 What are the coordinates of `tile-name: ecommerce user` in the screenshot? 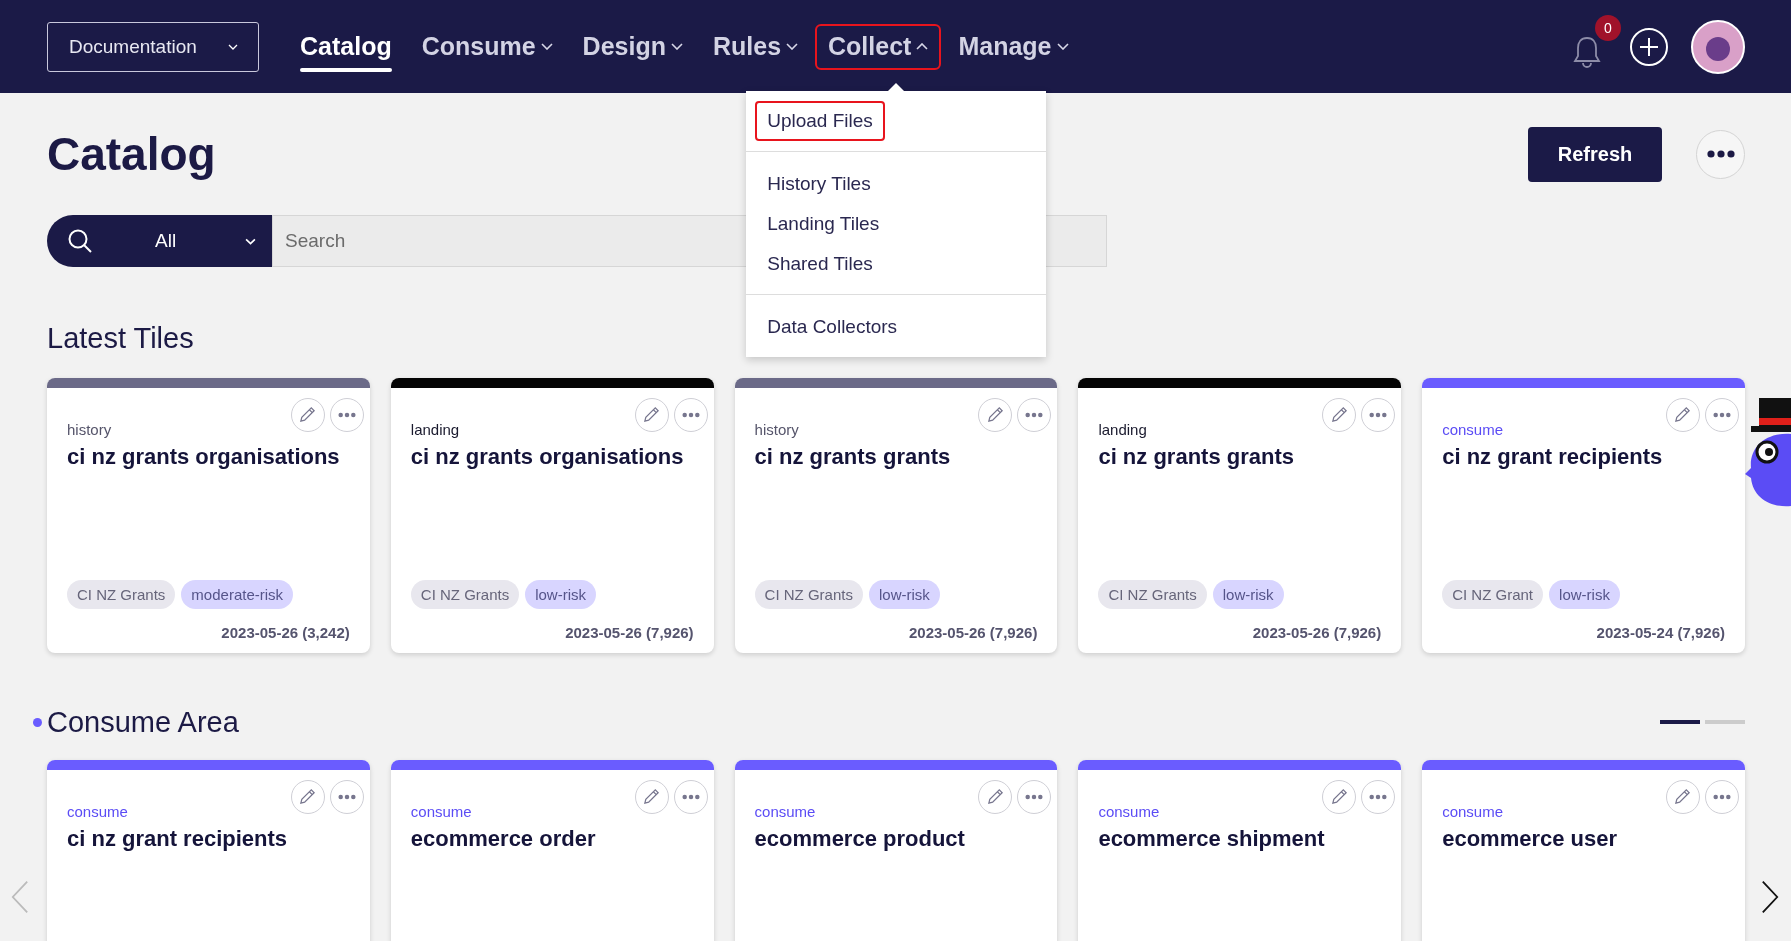 It's located at (1530, 838).